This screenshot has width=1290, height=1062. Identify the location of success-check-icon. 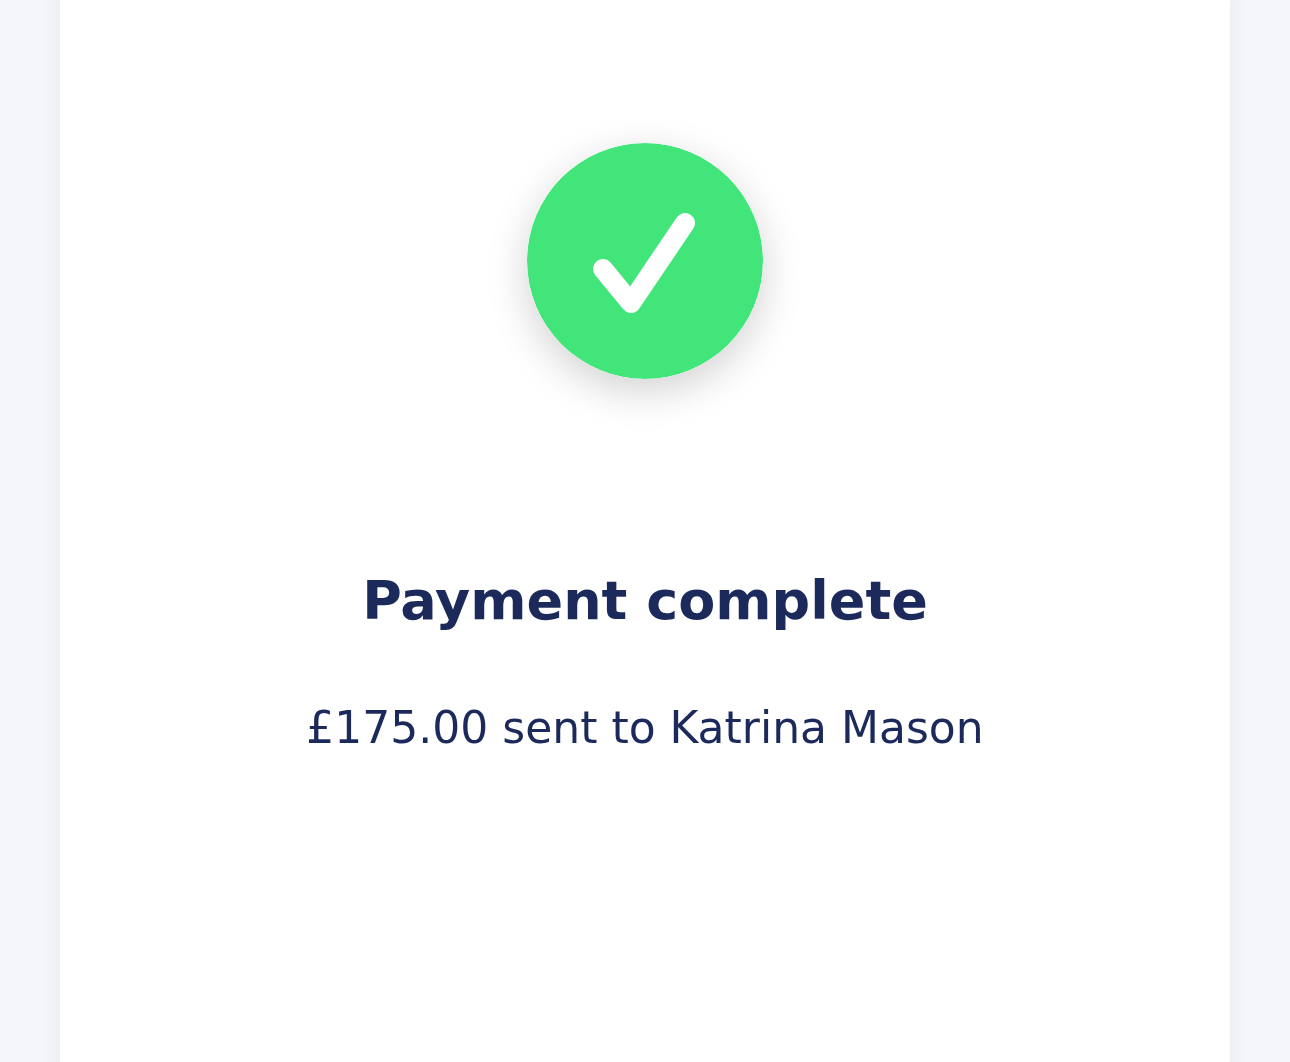
(645, 261).